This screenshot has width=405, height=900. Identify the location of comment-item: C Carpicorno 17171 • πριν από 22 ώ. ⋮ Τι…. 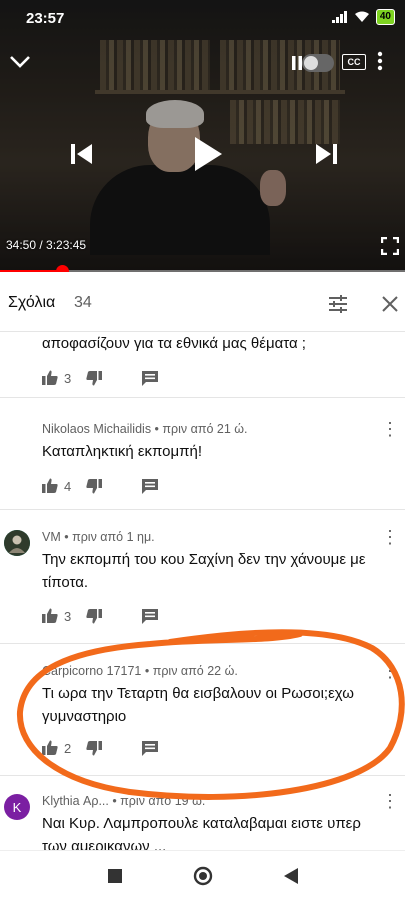
(202, 710).